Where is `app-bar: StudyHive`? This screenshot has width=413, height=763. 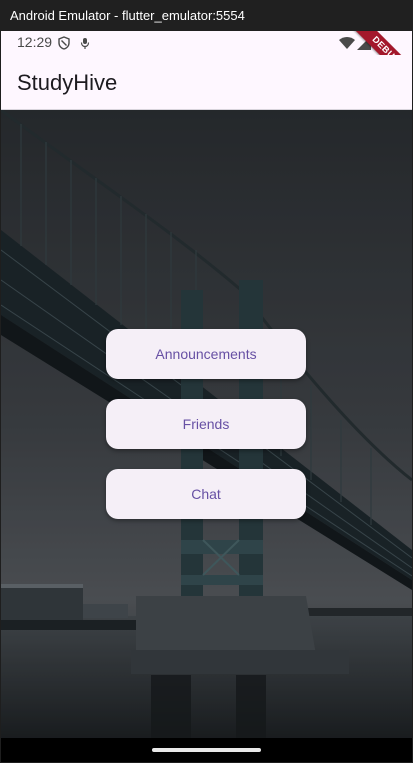
app-bar: StudyHive is located at coordinates (206, 82).